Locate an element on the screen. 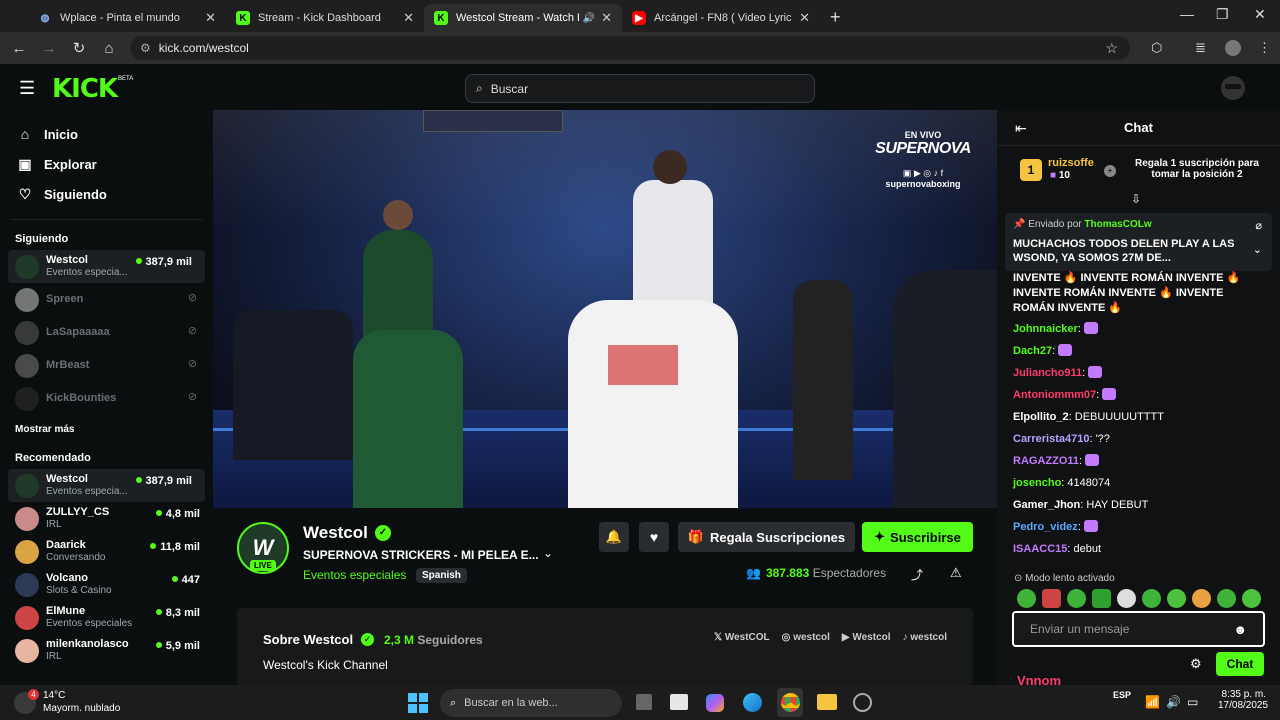 The image size is (1280, 720). reload-icon: ↻ is located at coordinates (79, 48).